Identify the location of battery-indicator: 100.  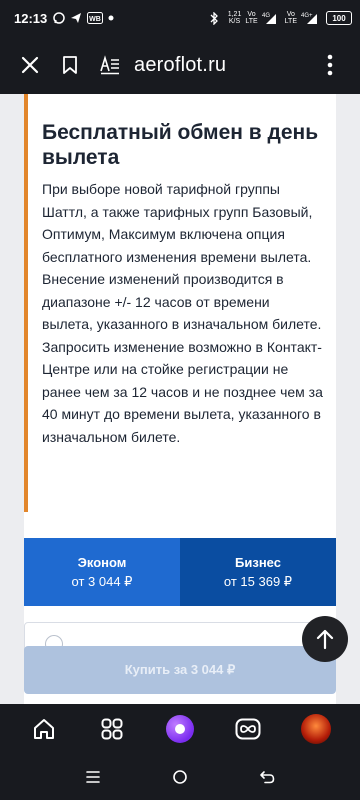
(339, 18).